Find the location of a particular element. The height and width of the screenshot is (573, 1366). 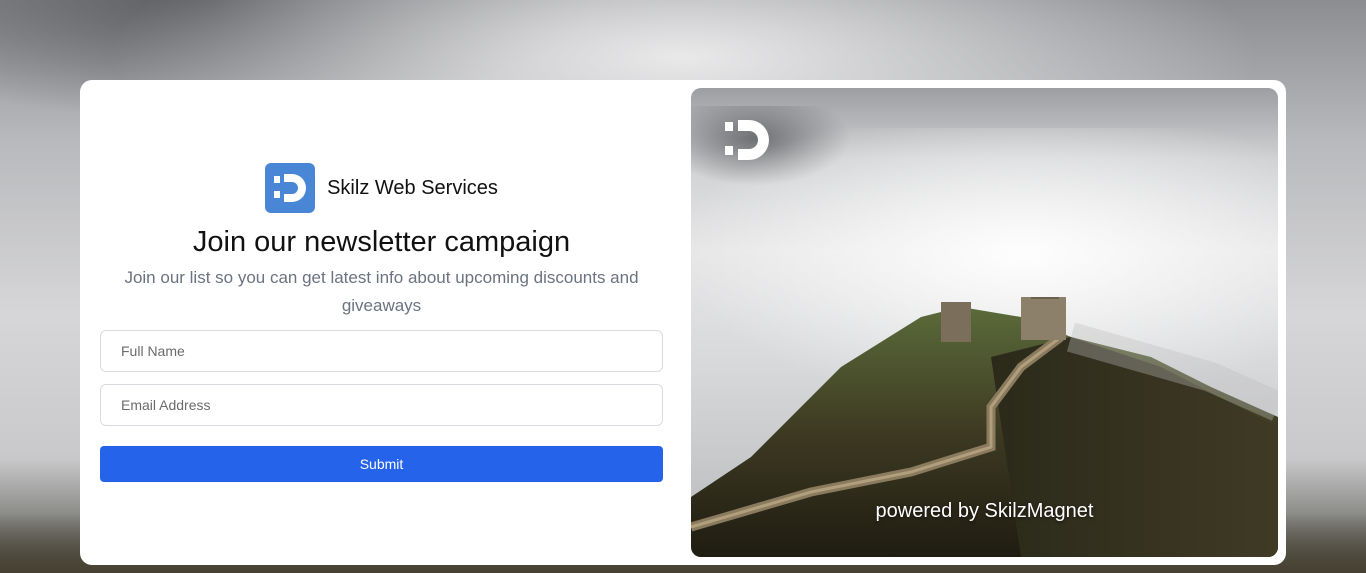

powered-by-caption: powered by SkilzMagnet is located at coordinates (984, 511).